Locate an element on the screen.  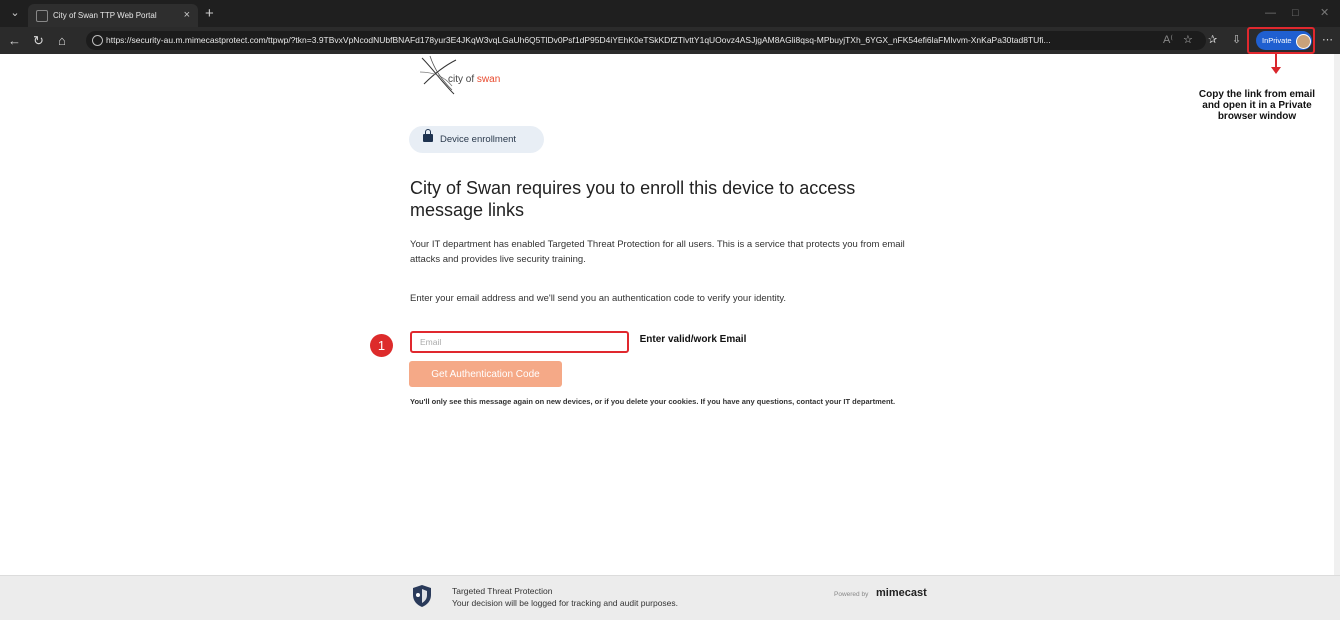
new-tab-button: + is located at coordinates (209, 13).